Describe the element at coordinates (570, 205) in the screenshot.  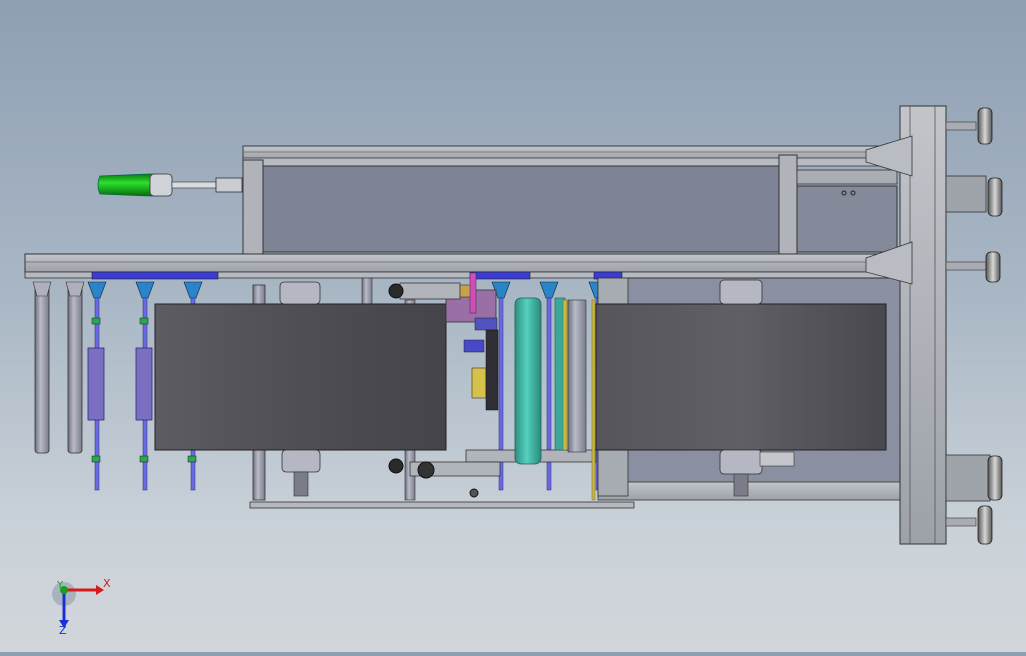
I see `upper-panel-box` at that location.